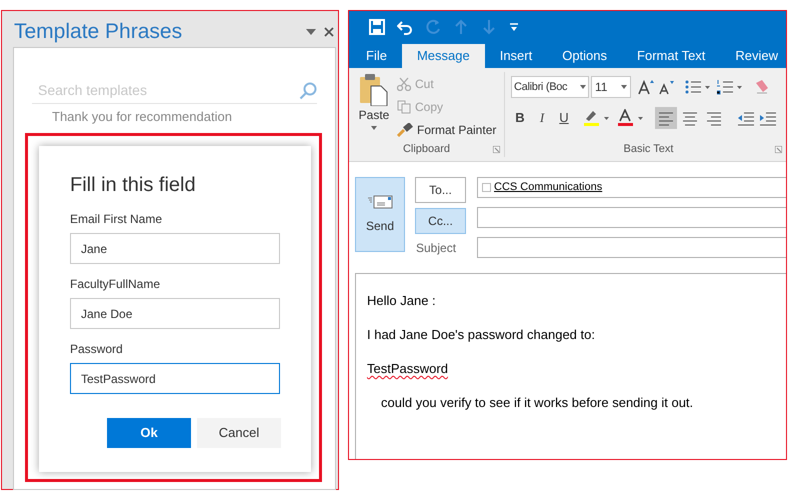 Image resolution: width=788 pixels, height=493 pixels. I want to click on body-text: TestPassword, so click(407, 369).